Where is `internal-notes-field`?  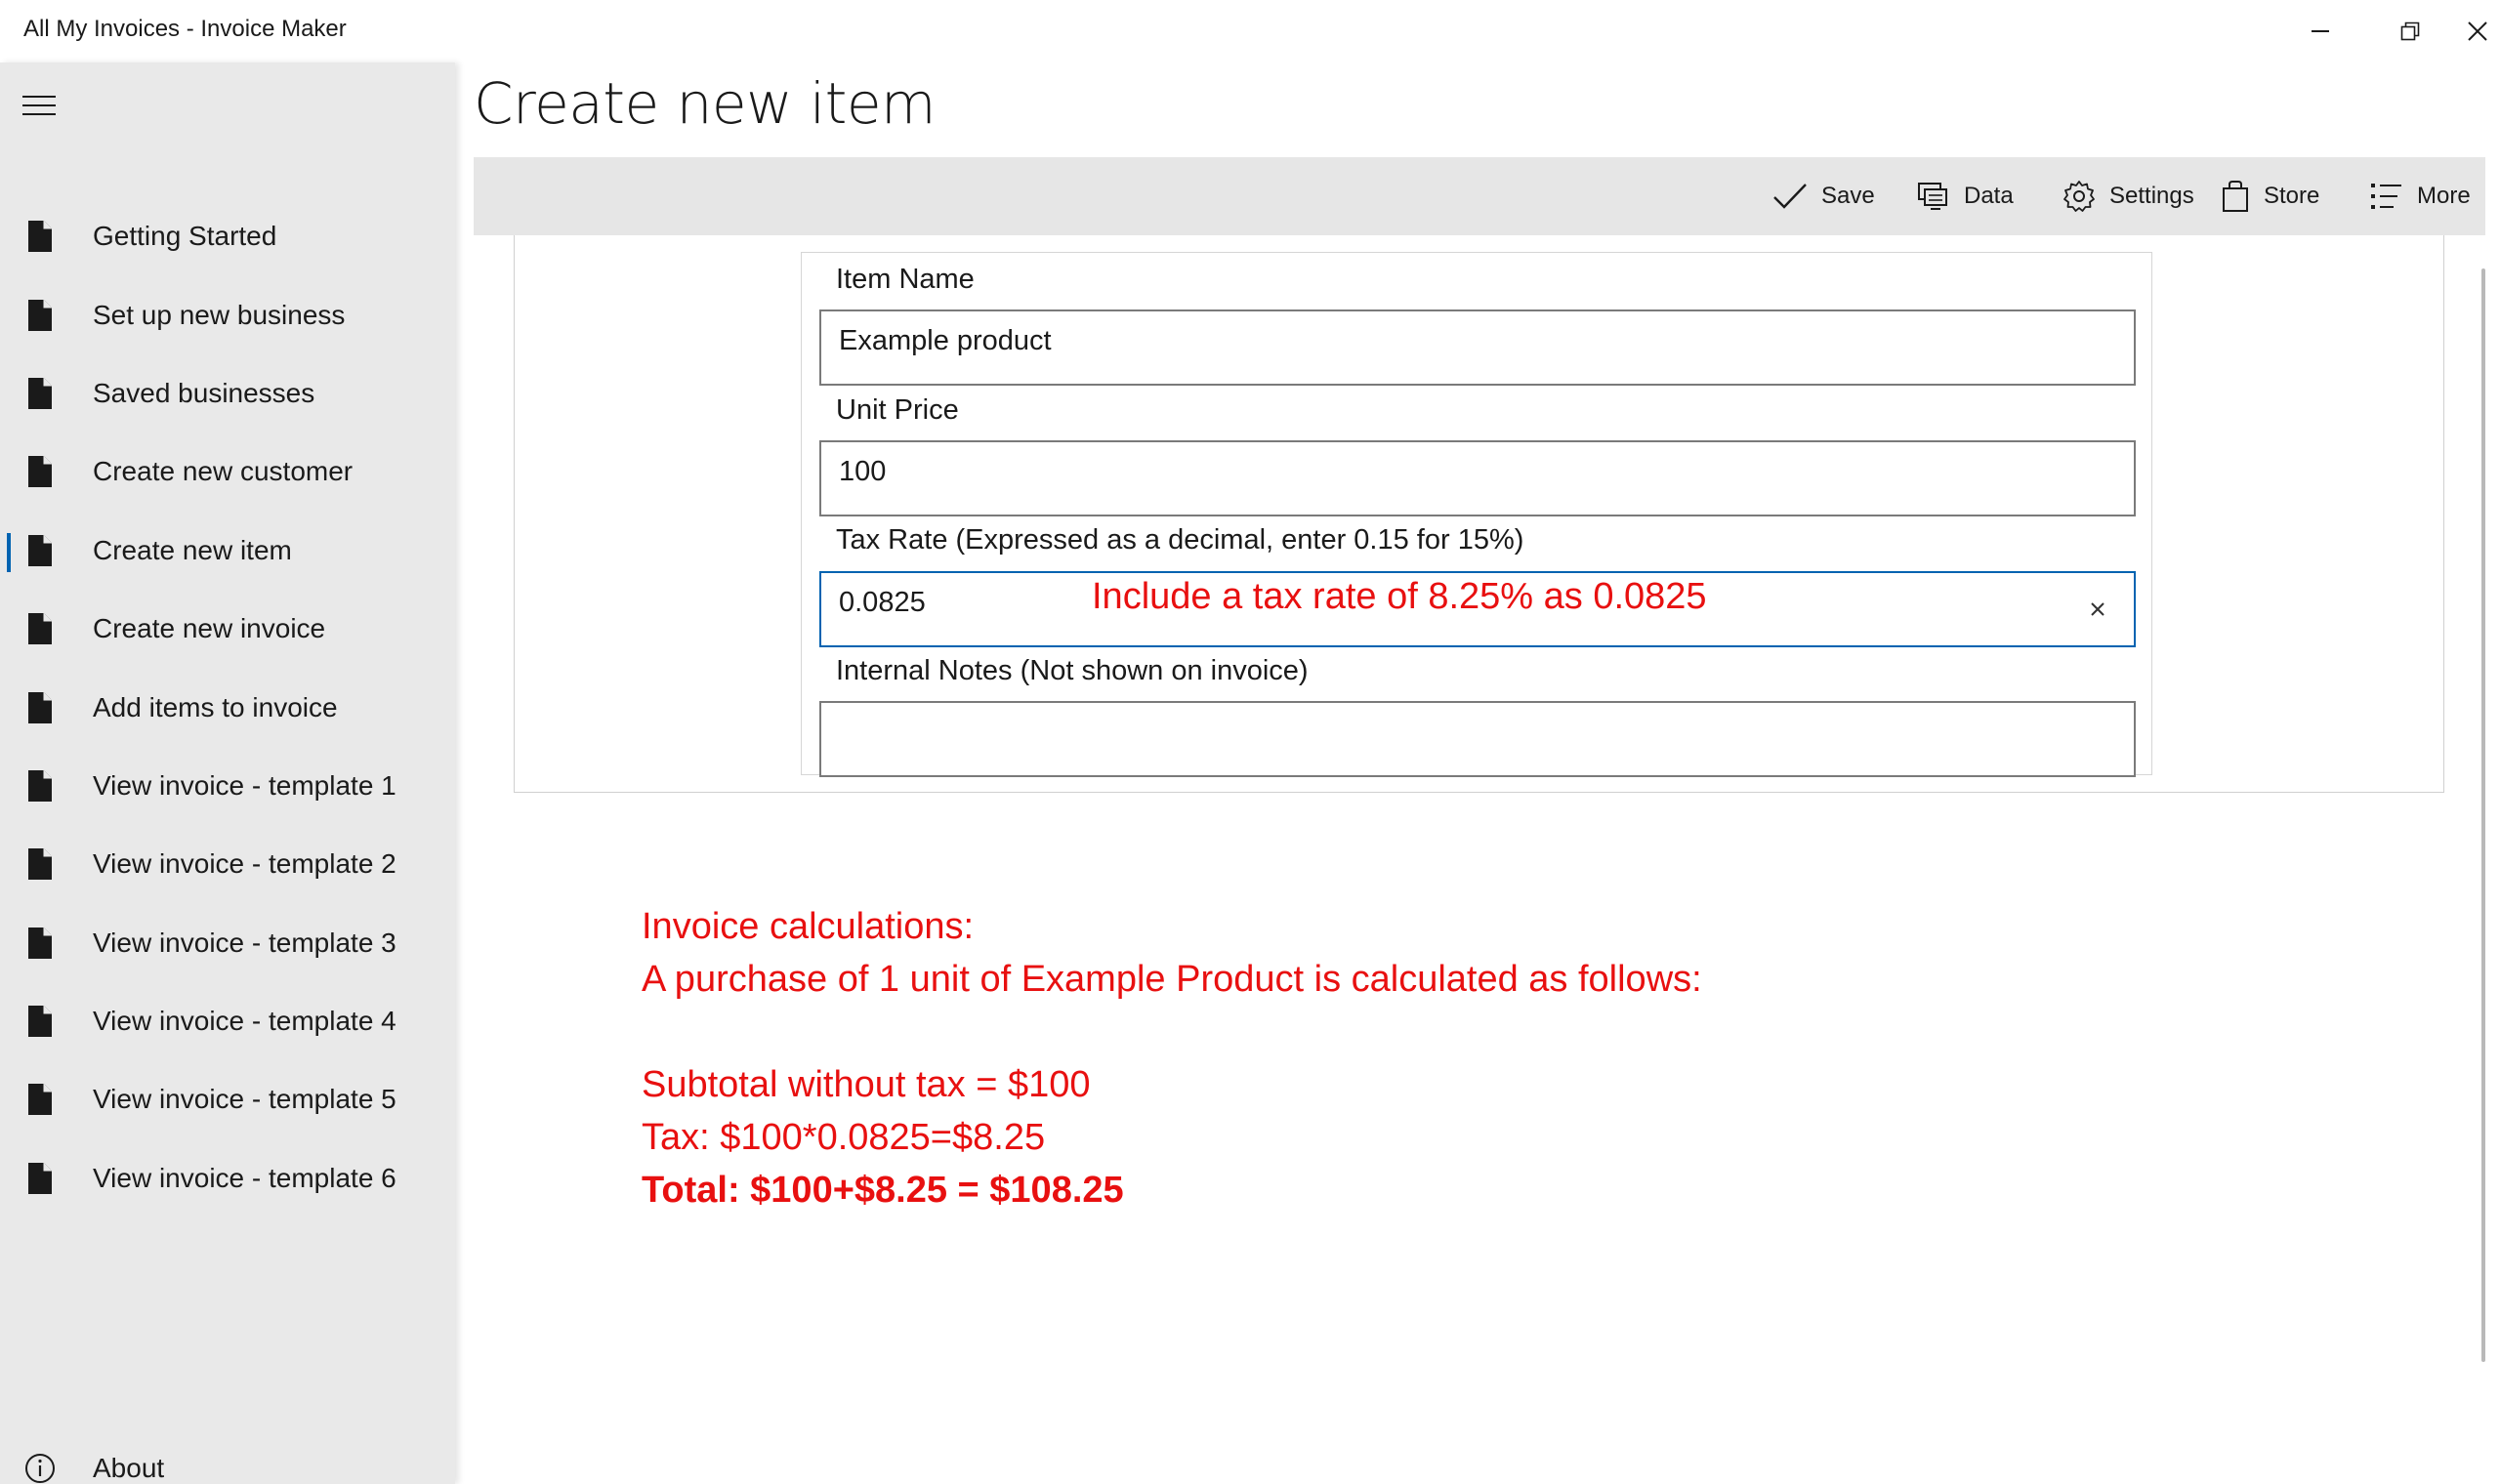 internal-notes-field is located at coordinates (1477, 739).